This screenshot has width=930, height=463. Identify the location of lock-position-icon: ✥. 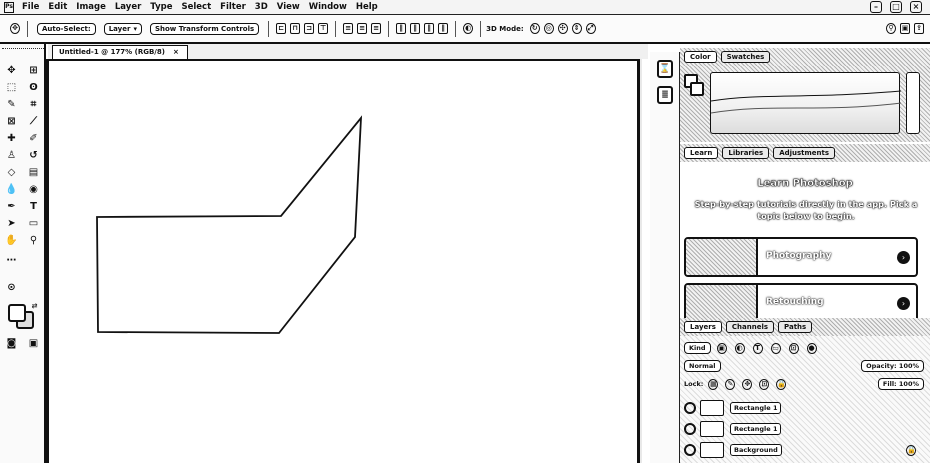
(747, 384).